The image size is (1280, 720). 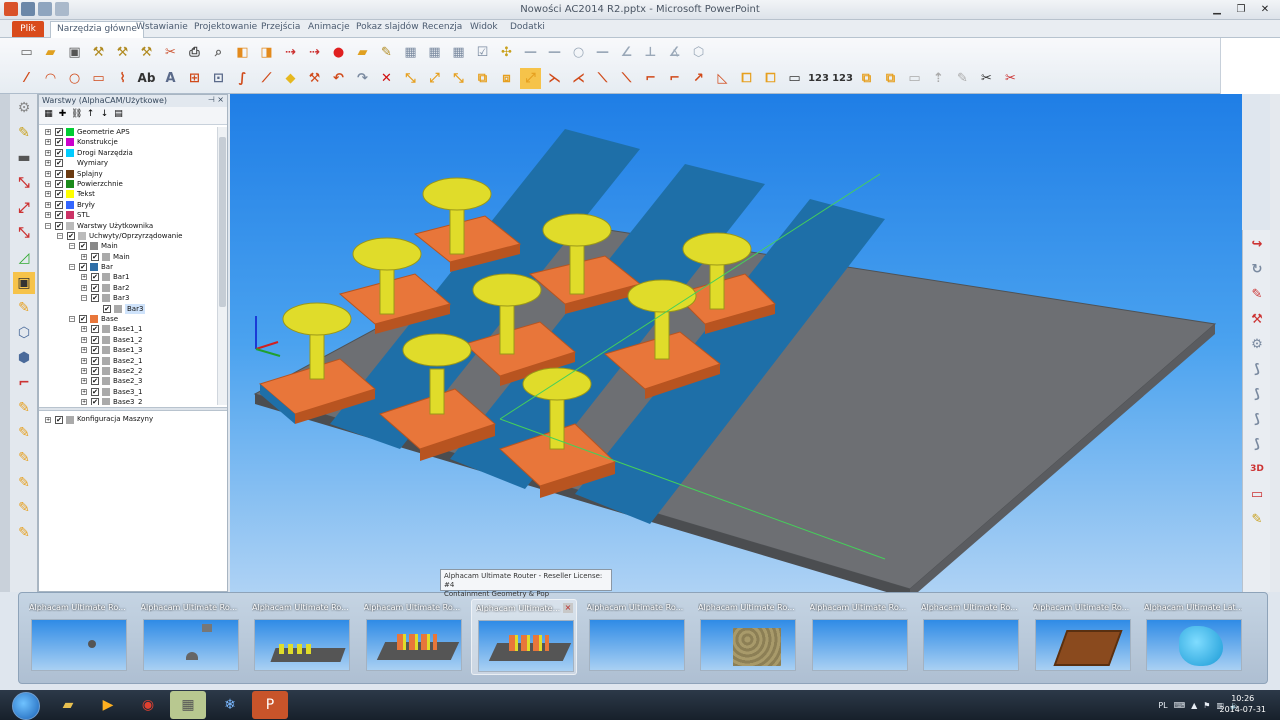 I want to click on delete-icon: ✕, so click(x=386, y=78).